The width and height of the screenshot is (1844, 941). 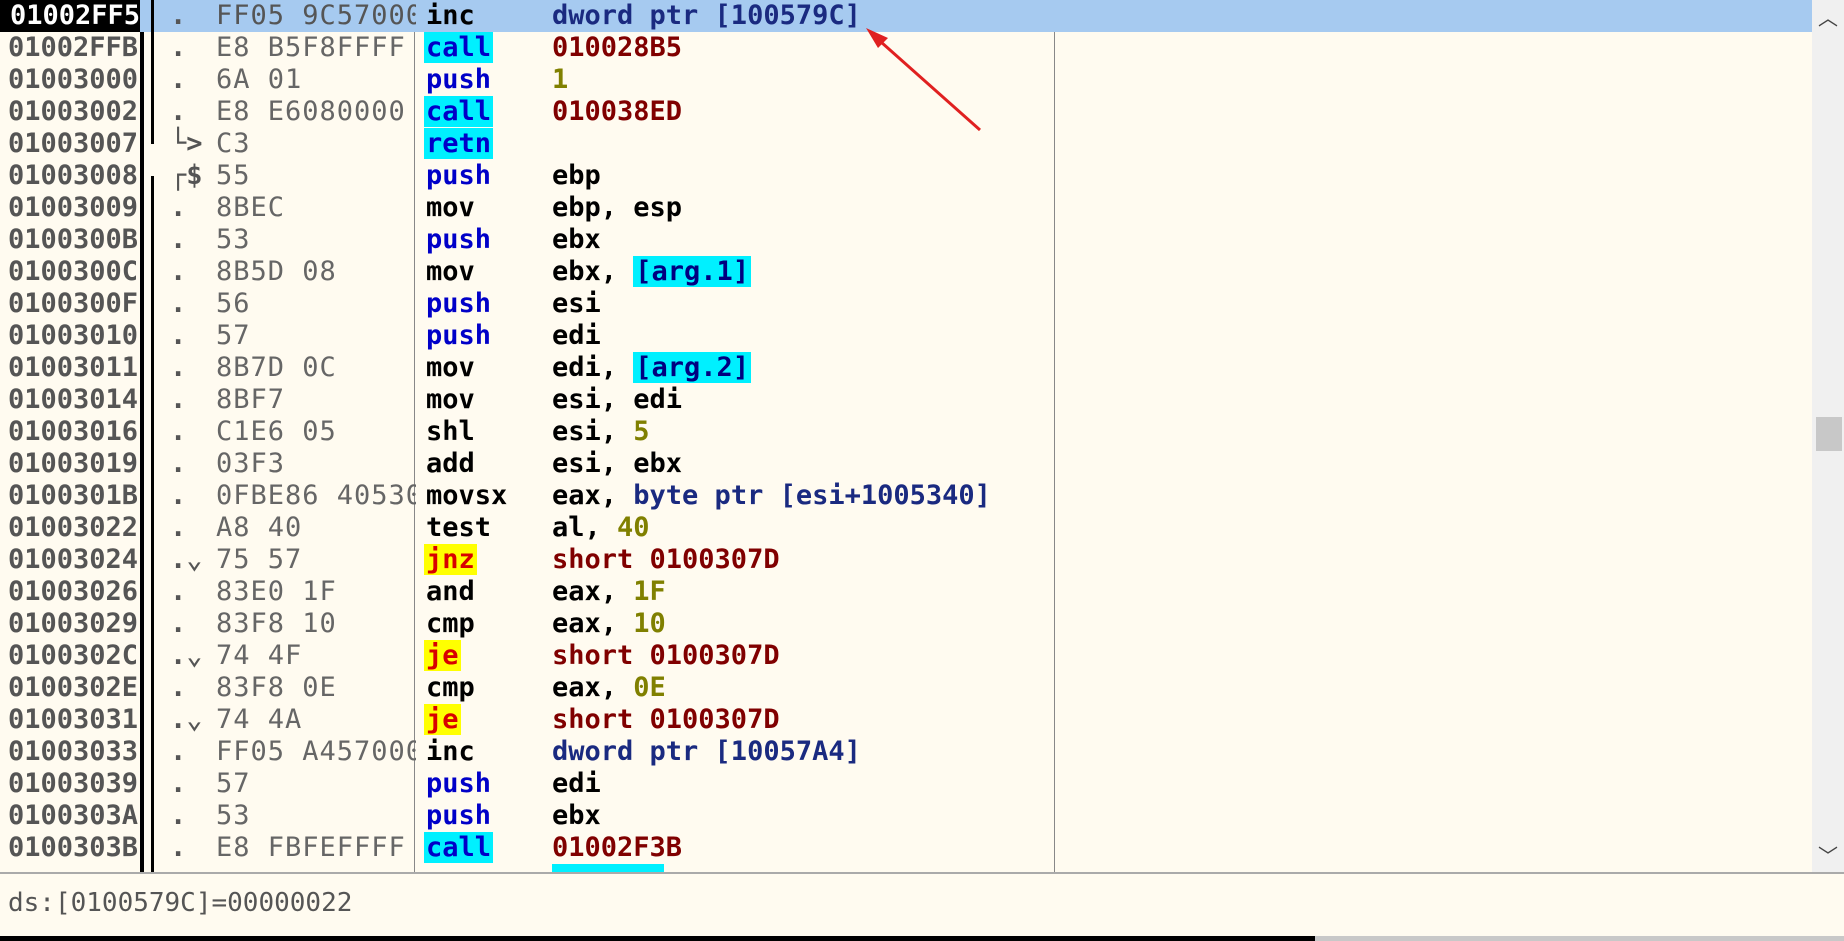 I want to click on operand-part: esi, edi, so click(x=617, y=399).